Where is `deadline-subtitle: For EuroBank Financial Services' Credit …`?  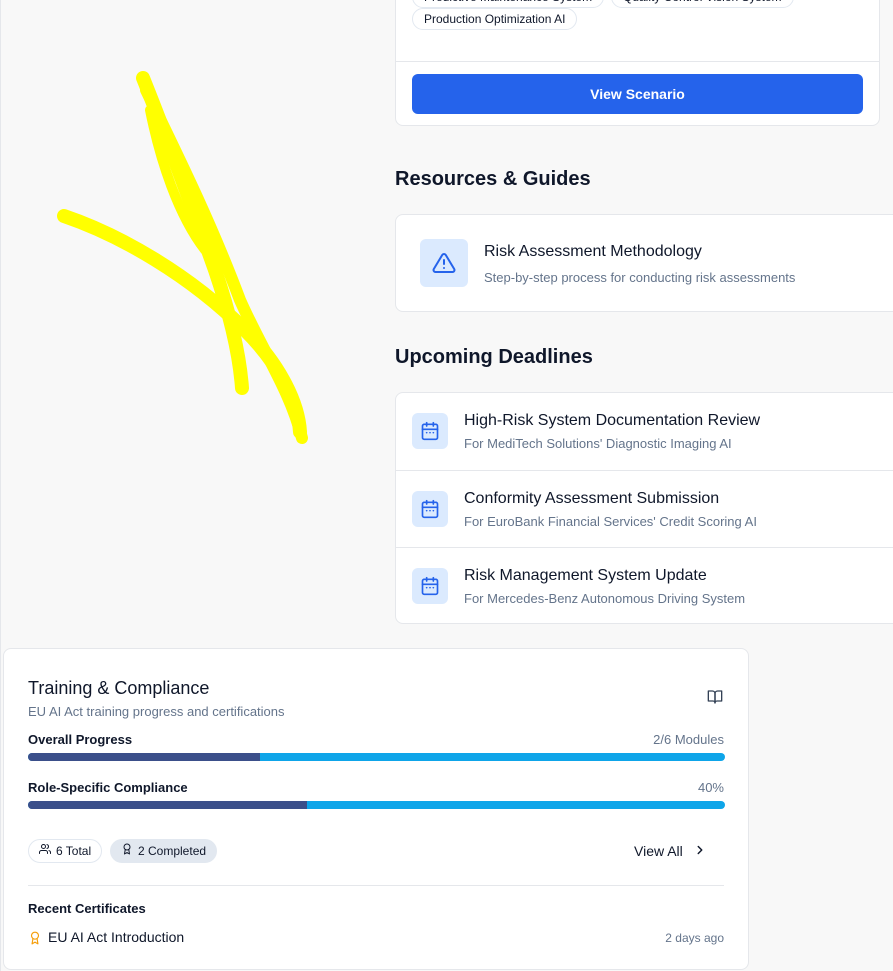
deadline-subtitle: For EuroBank Financial Services' Credit … is located at coordinates (610, 521).